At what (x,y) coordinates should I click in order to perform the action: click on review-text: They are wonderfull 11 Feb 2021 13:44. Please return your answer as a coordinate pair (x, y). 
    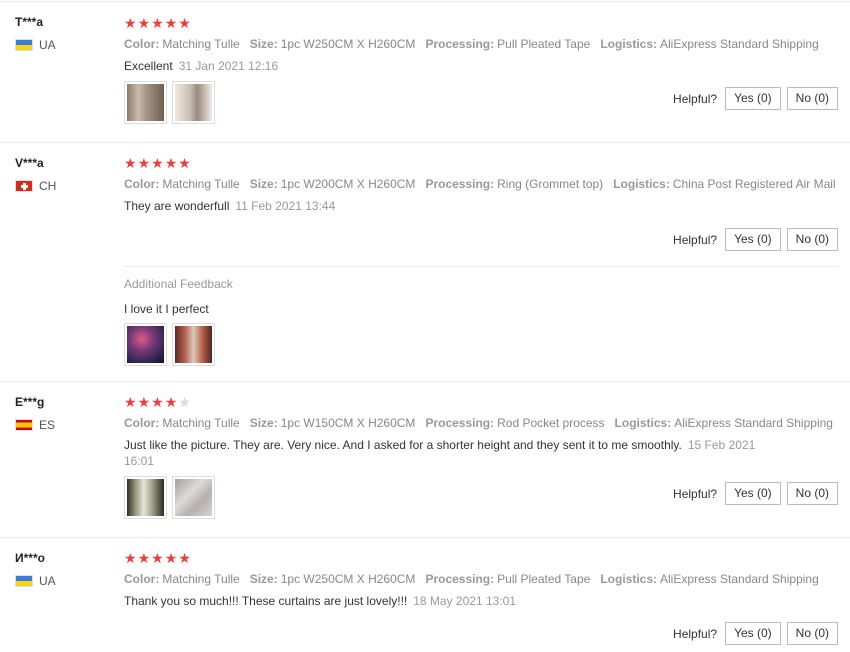
    Looking at the image, I should click on (229, 206).